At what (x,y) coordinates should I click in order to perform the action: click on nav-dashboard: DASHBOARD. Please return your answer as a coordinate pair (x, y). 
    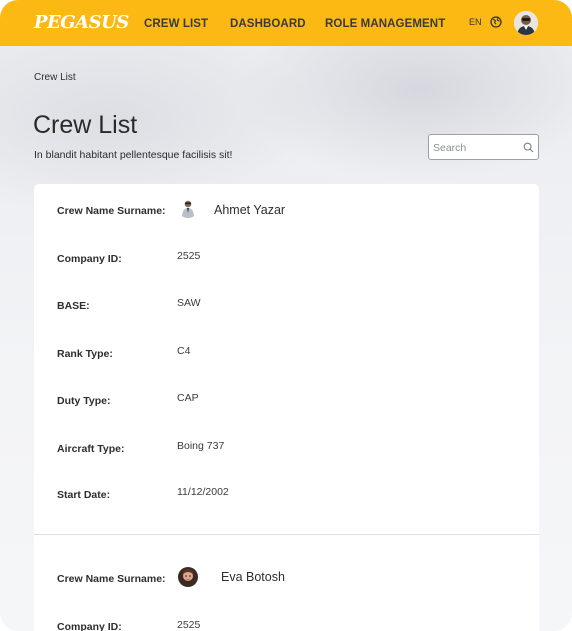
    Looking at the image, I should click on (268, 24).